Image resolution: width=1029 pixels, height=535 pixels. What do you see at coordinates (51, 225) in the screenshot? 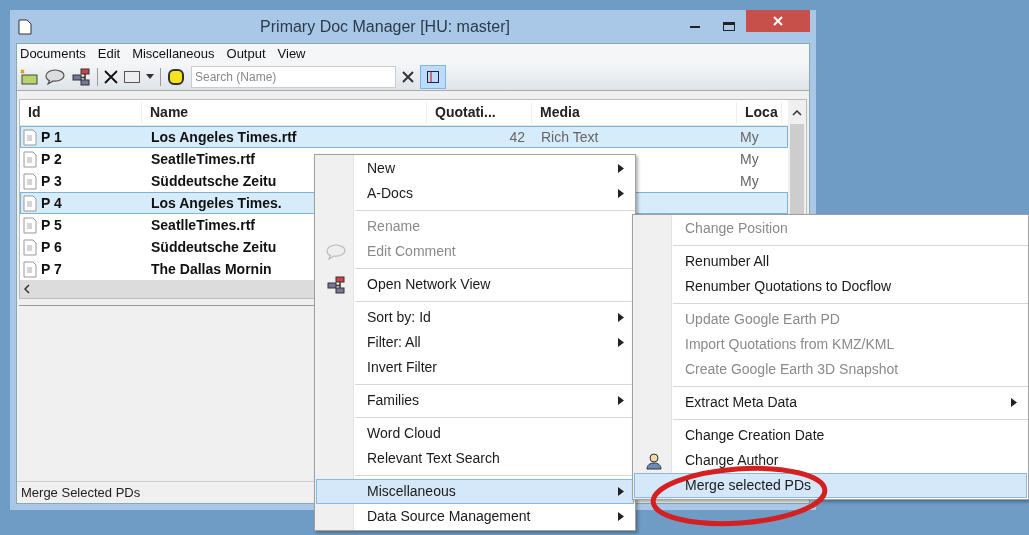
I see `id-cell-text: P 5` at bounding box center [51, 225].